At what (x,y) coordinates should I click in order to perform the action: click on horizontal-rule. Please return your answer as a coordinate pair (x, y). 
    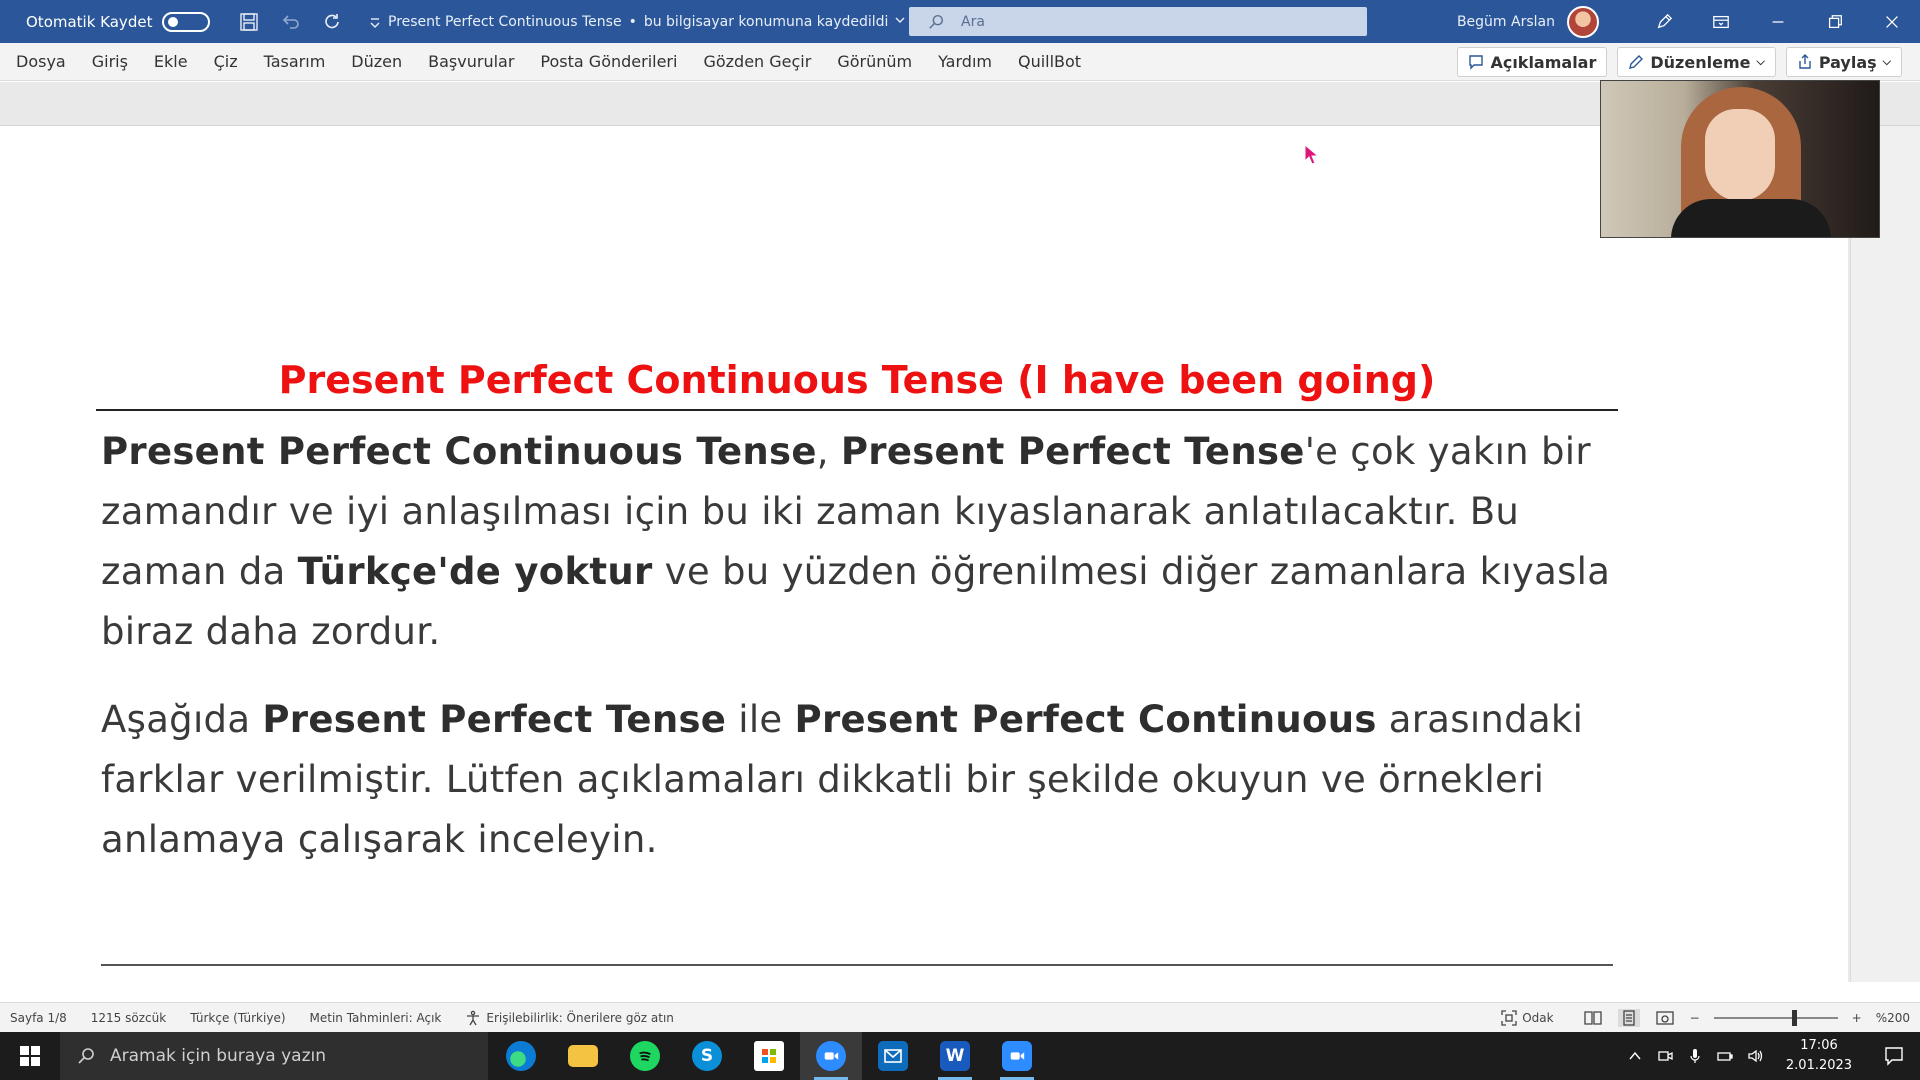
    Looking at the image, I should click on (857, 965).